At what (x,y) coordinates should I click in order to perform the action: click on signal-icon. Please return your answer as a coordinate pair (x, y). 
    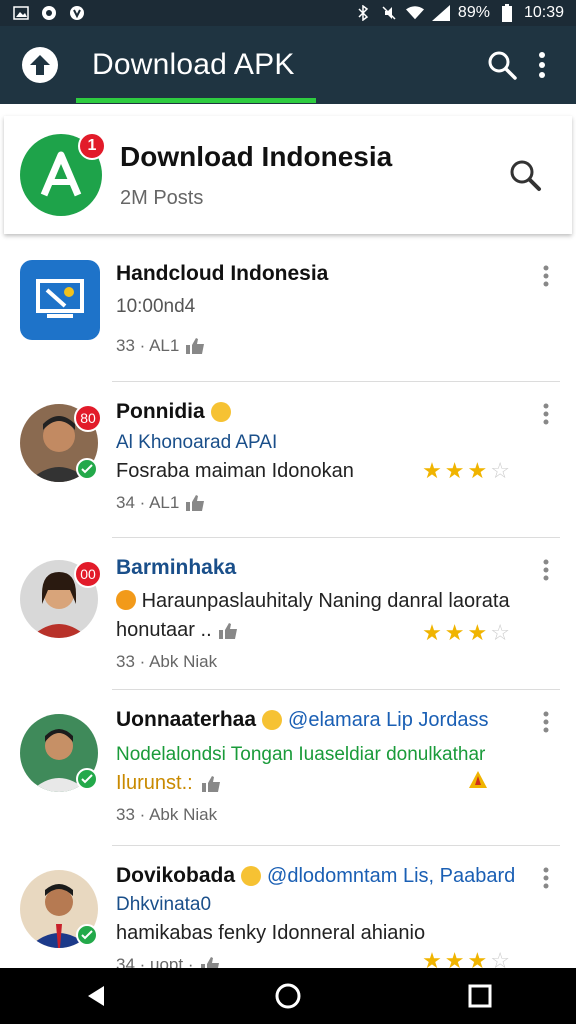
    Looking at the image, I should click on (440, 13).